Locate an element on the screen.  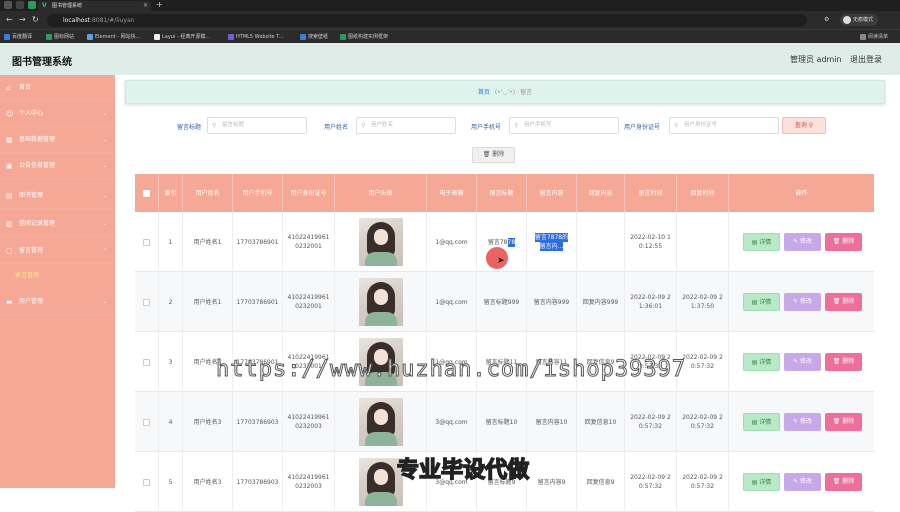
search-input-name: 用户姓名 is located at coordinates (406, 125).